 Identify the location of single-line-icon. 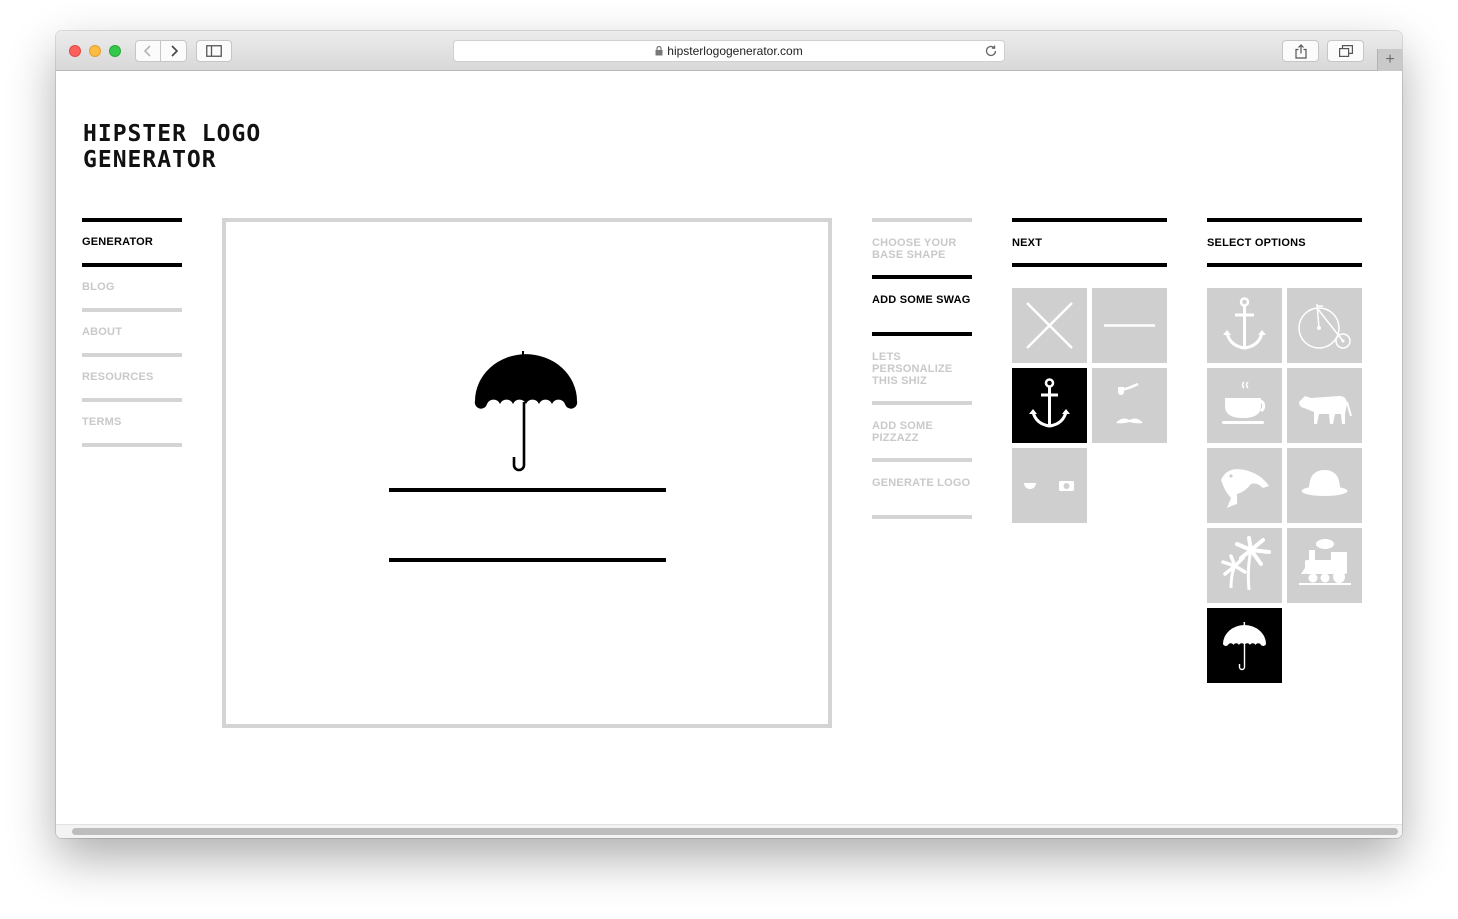
(1129, 325).